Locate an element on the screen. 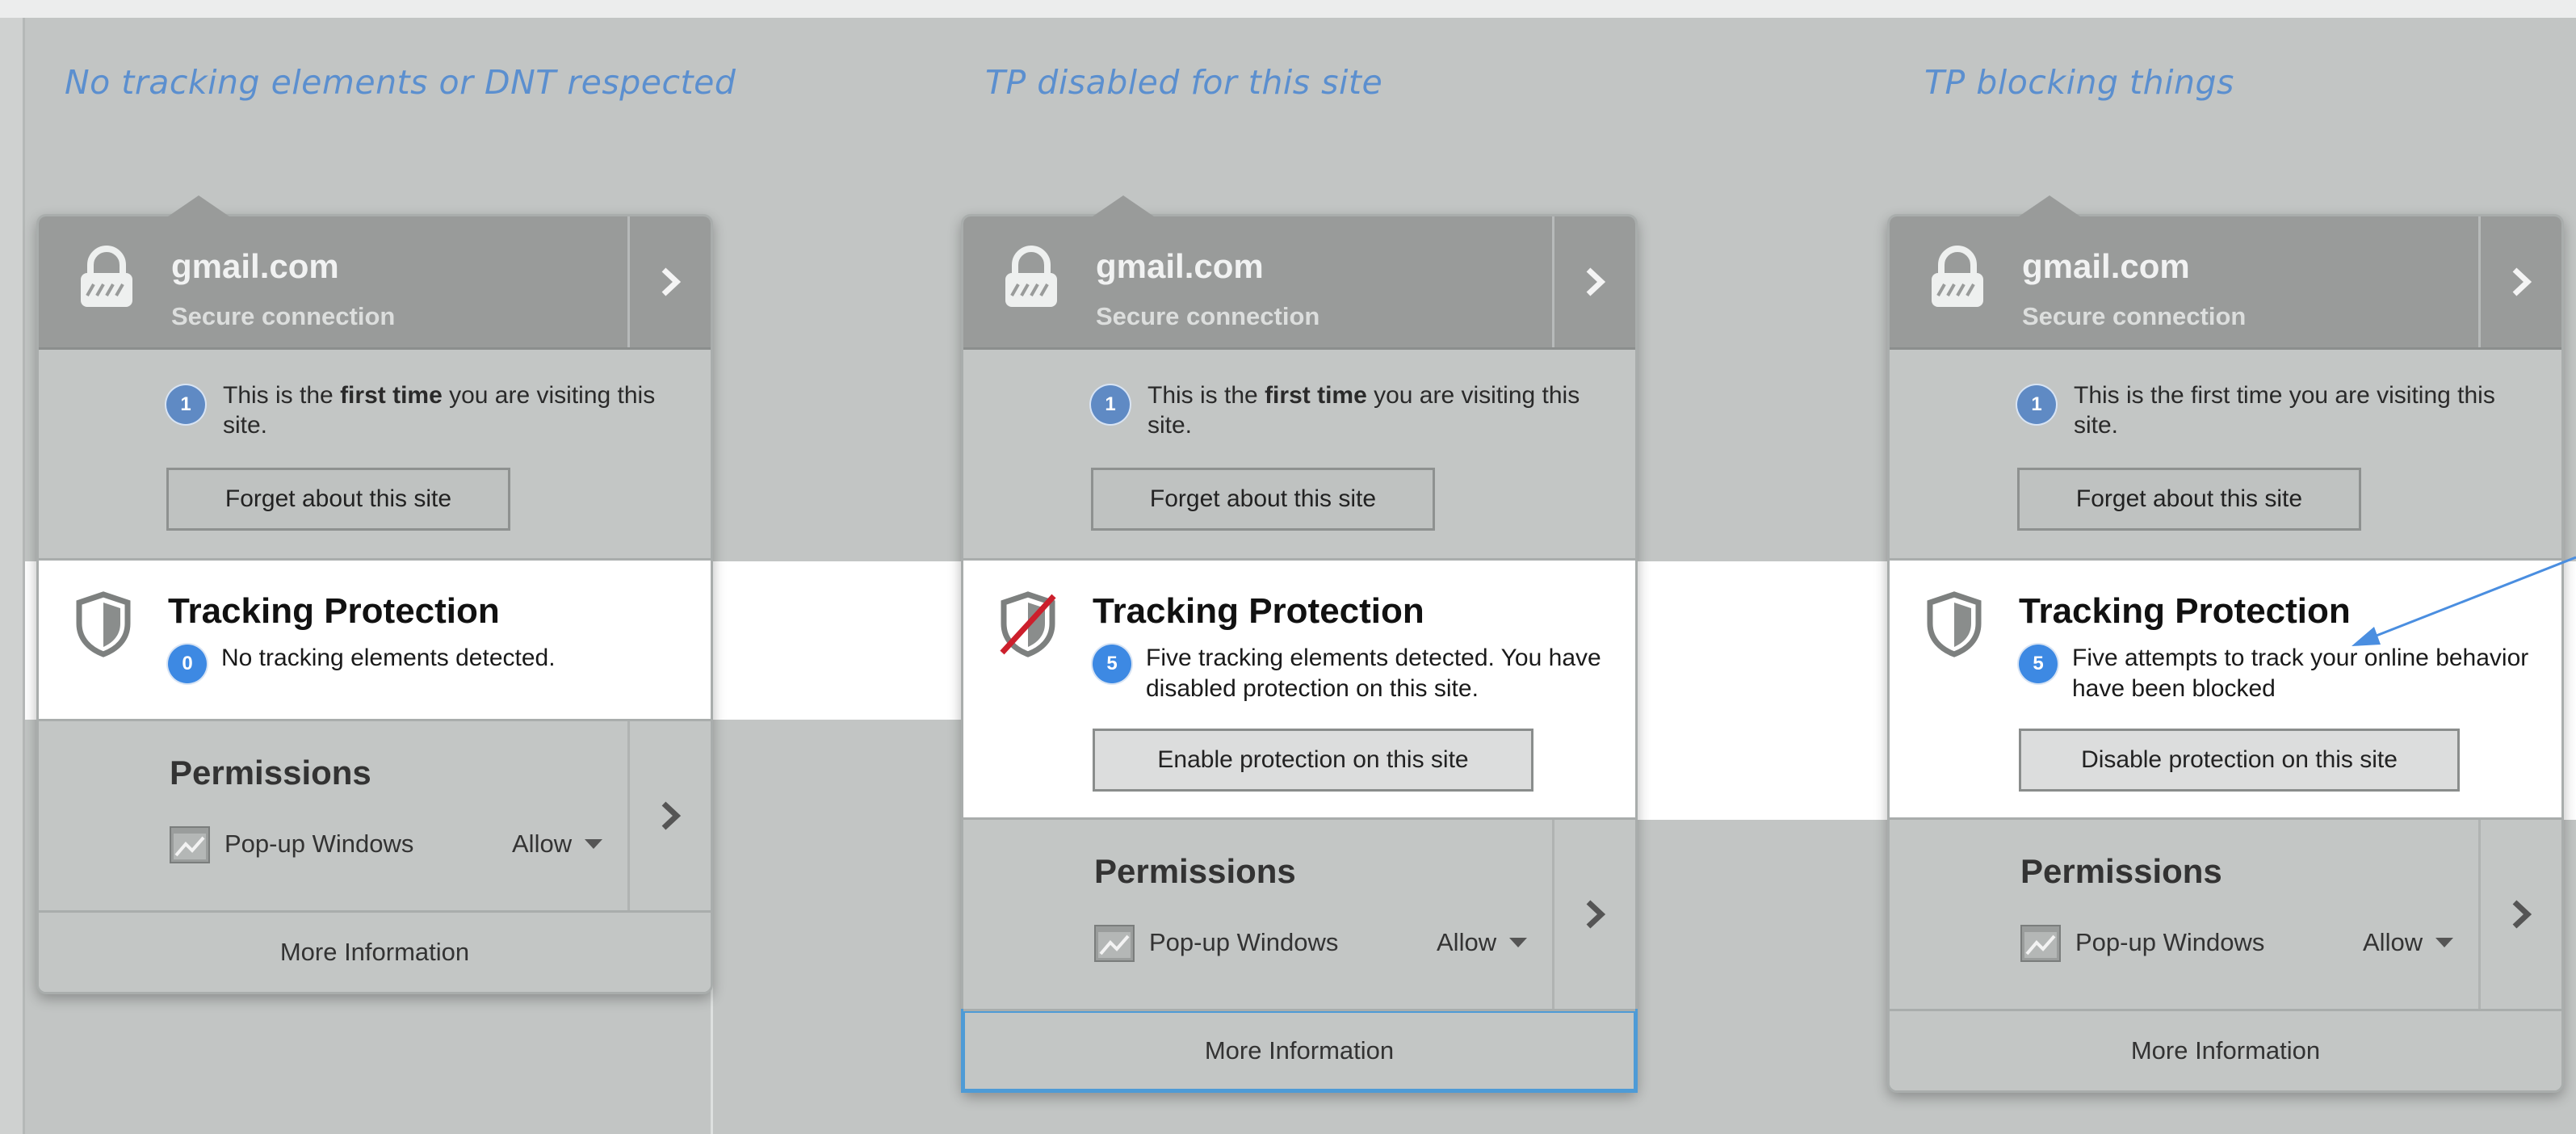 The image size is (2576, 1134). caption-tp-blocking: TP blocking things is located at coordinates (2079, 83).